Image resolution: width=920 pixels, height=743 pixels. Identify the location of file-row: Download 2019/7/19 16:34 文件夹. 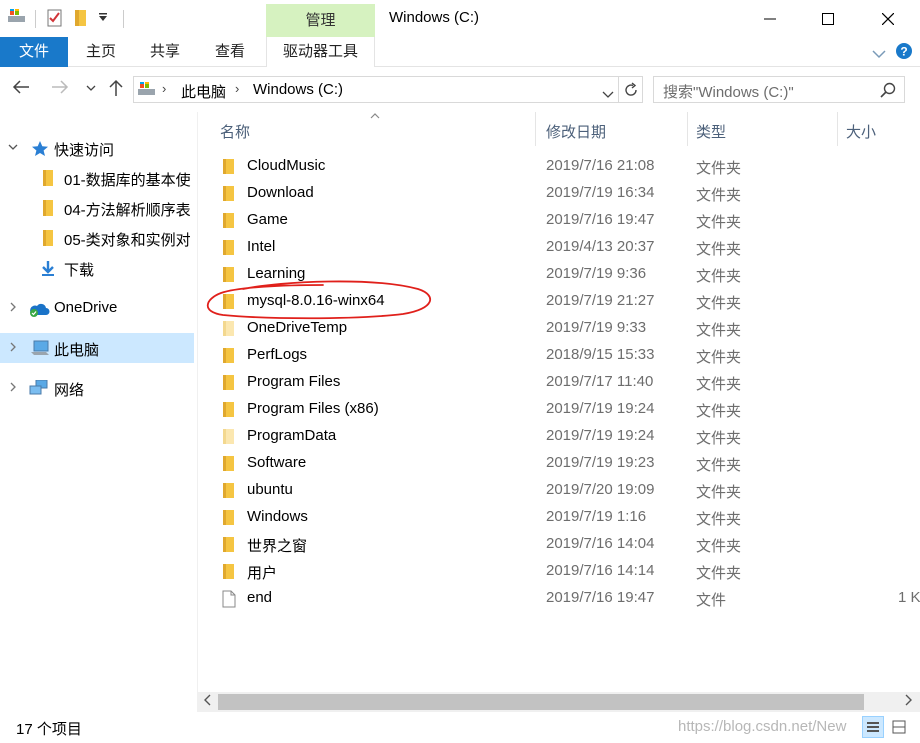
(559, 193).